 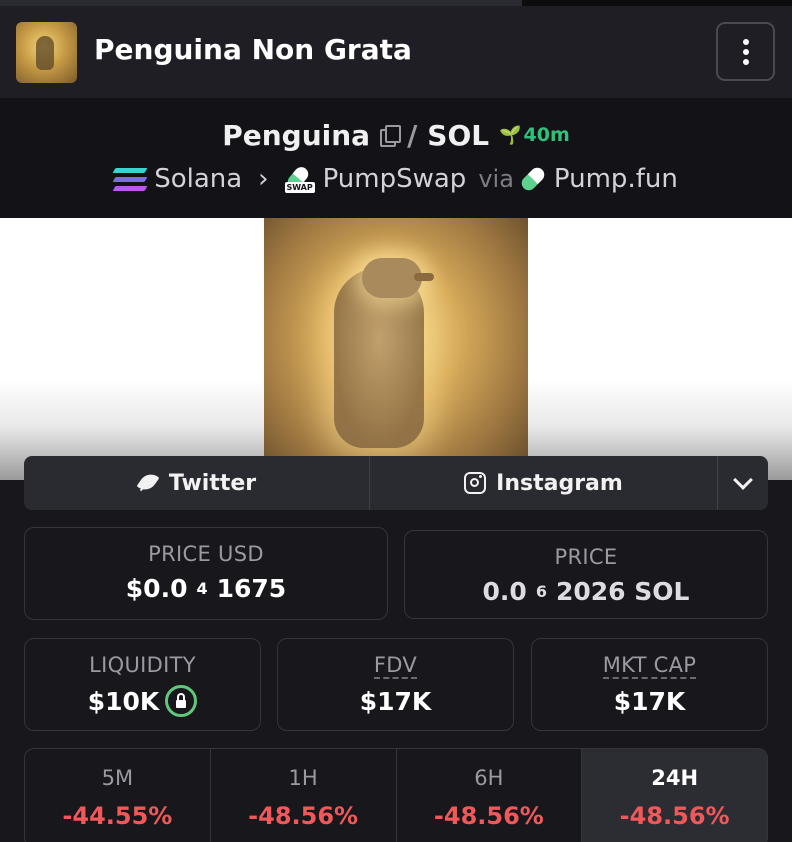 What do you see at coordinates (396, 349) in the screenshot?
I see `token-image` at bounding box center [396, 349].